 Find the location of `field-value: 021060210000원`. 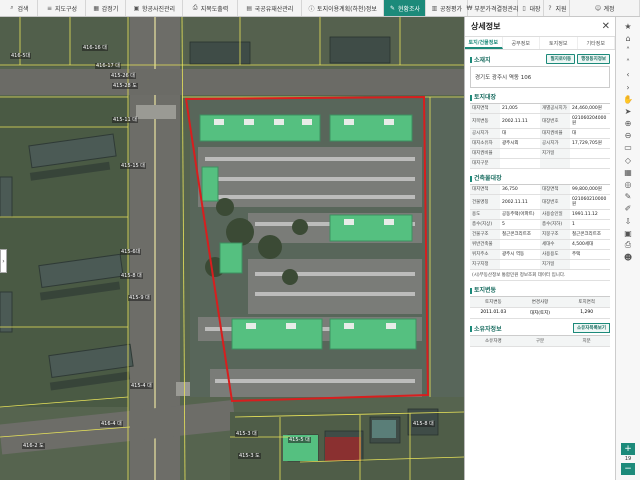

field-value: 021060210000원 is located at coordinates (590, 202).